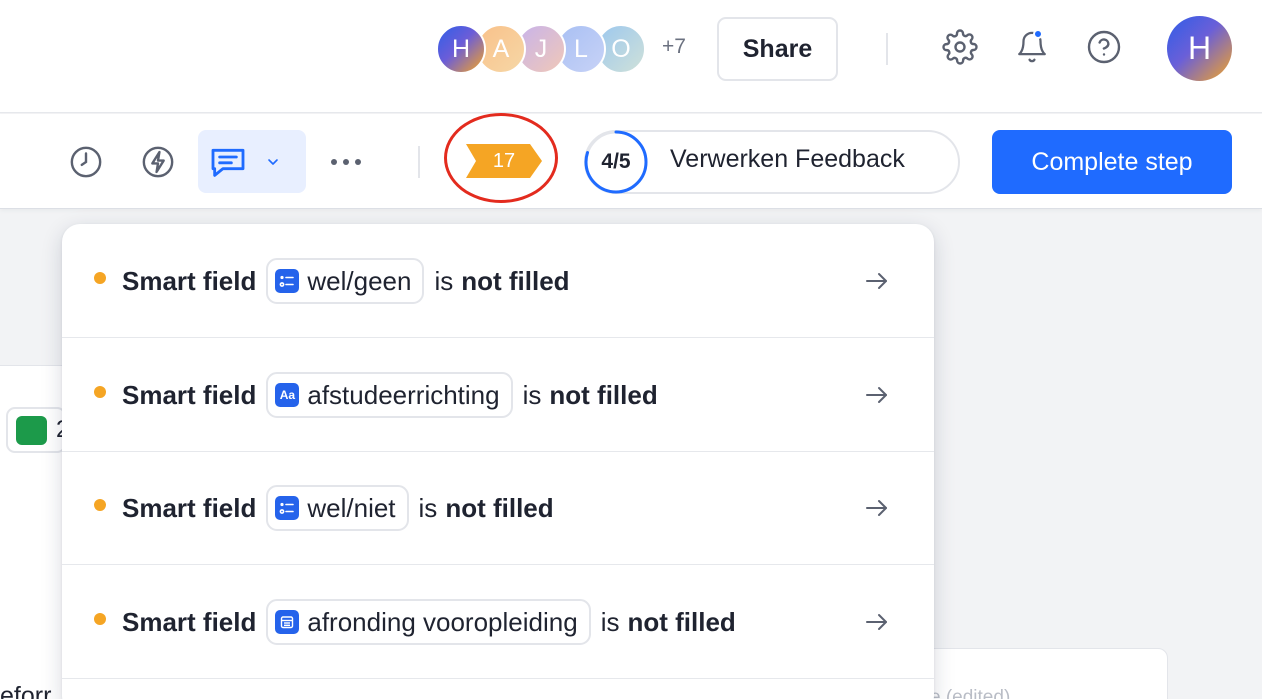  What do you see at coordinates (970, 693) in the screenshot?
I see `background-edited-label: e (edited)` at bounding box center [970, 693].